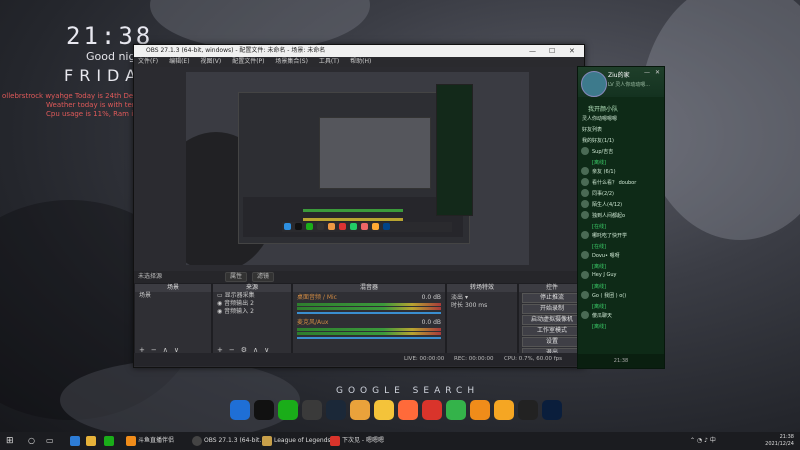 The width and height of the screenshot is (800, 450). What do you see at coordinates (603, 193) in the screenshot?
I see `qq-list-item: 同事(2/2)` at bounding box center [603, 193].